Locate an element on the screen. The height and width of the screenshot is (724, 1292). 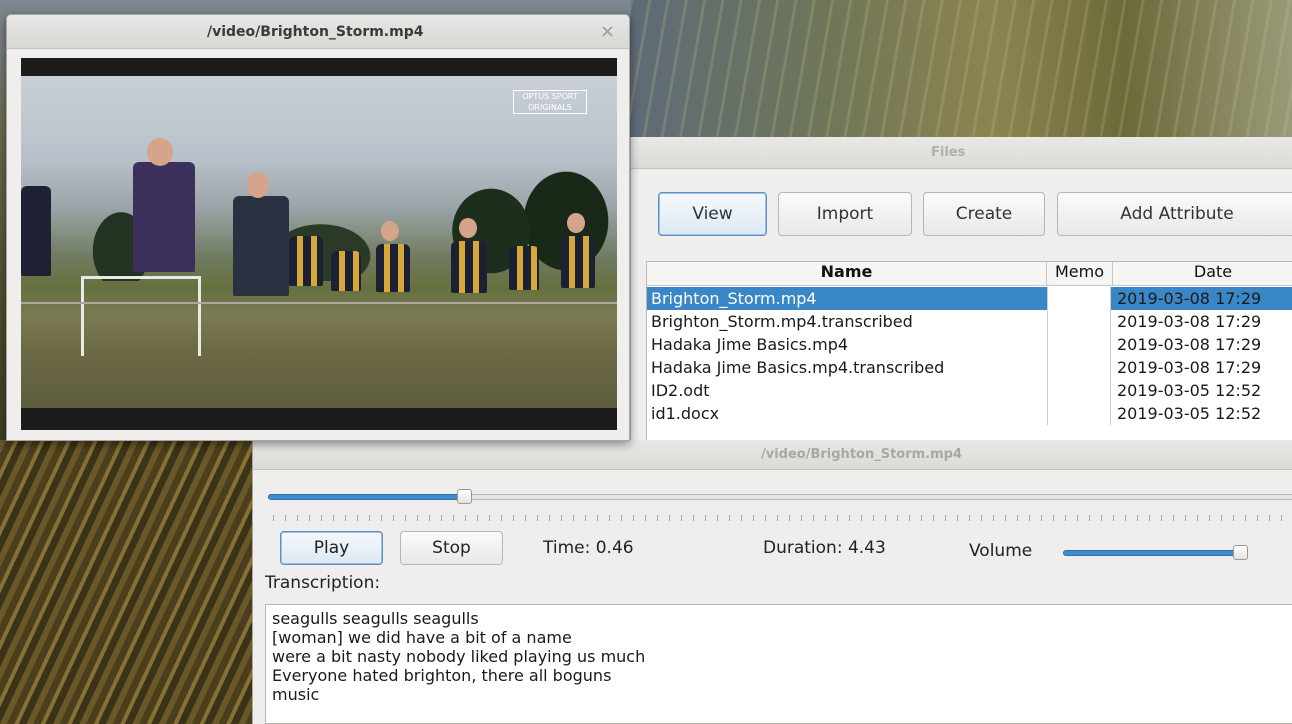
table-row: Hadaka Jime Basics.mp4 2019-03-08 17:29 is located at coordinates (969, 344).